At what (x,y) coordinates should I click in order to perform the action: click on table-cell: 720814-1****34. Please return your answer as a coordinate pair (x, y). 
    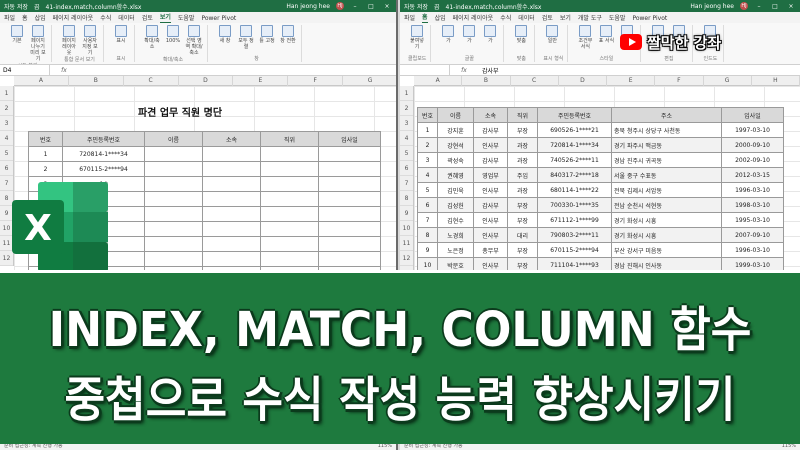
    Looking at the image, I should click on (574, 145).